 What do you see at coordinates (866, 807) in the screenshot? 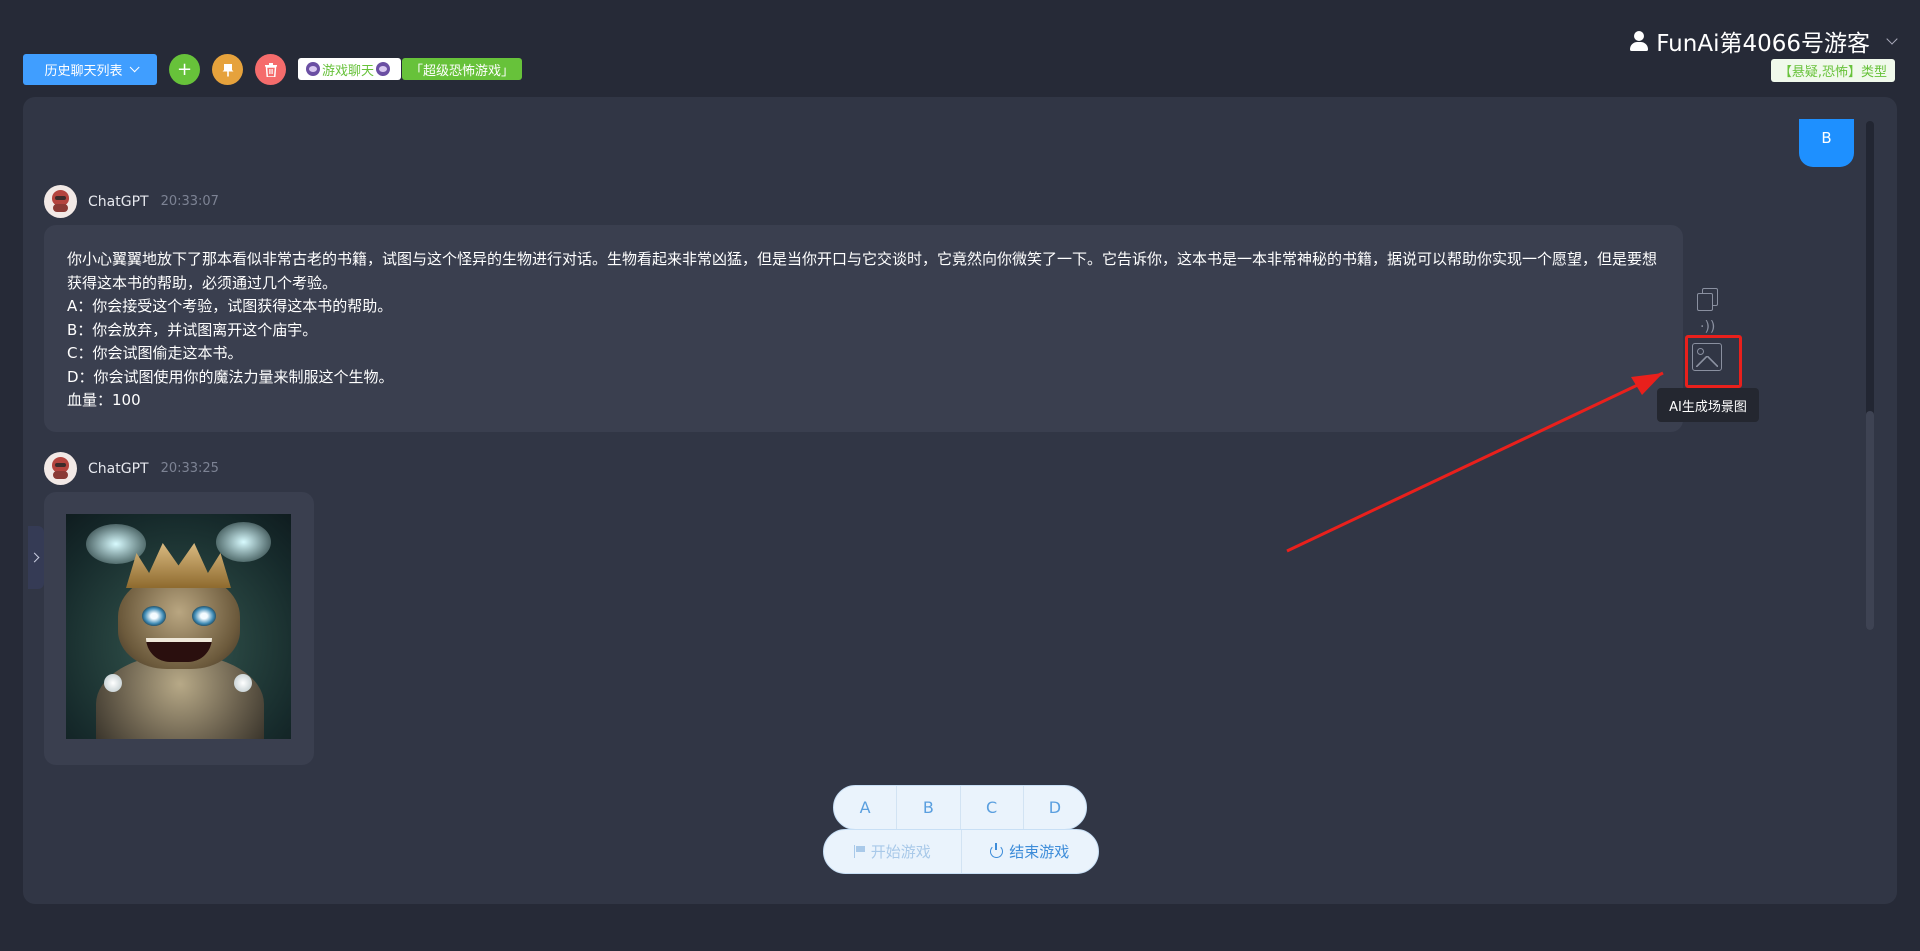
I see `option-a-button: A` at bounding box center [866, 807].